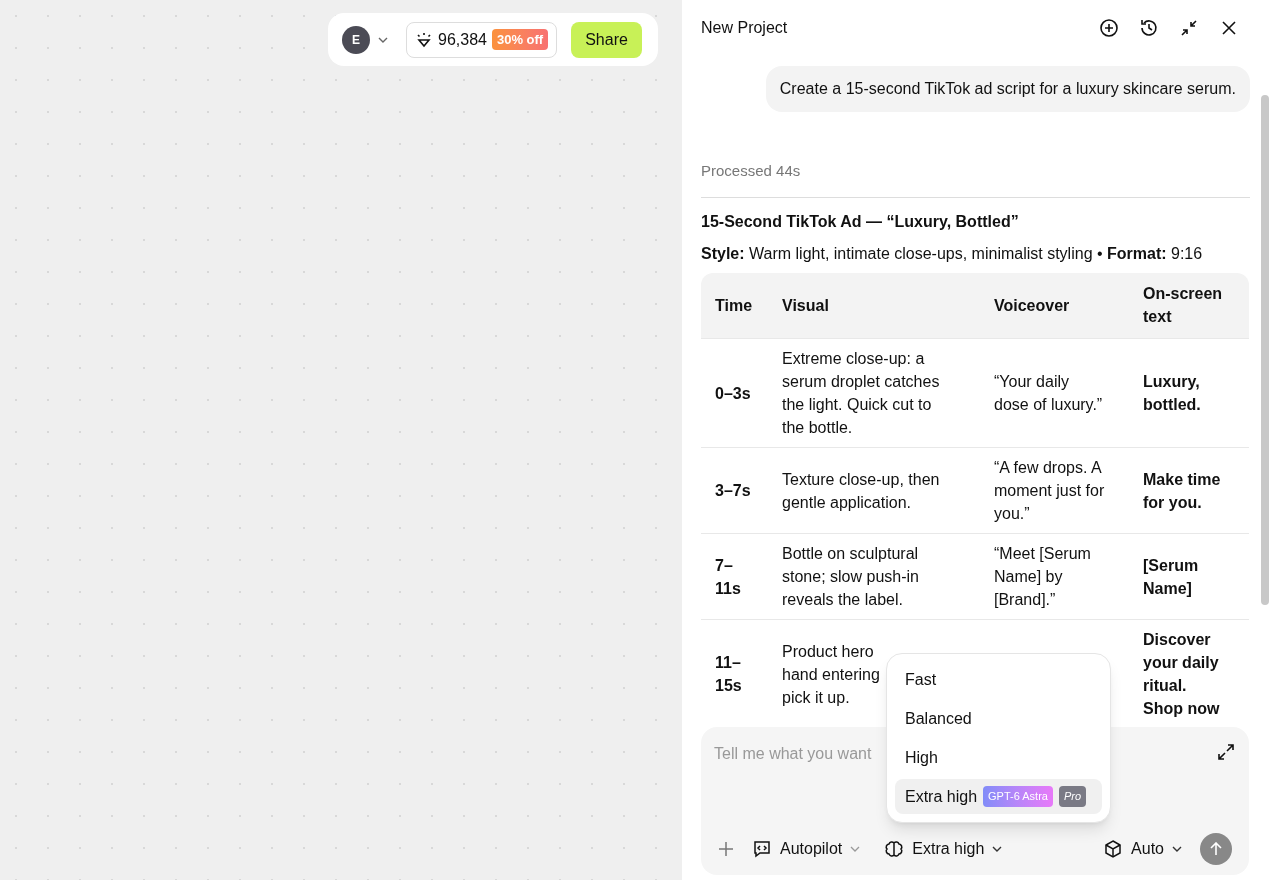 This screenshot has width=1280, height=880. Describe the element at coordinates (1072, 796) in the screenshot. I see `pro-badge: Pro` at that location.